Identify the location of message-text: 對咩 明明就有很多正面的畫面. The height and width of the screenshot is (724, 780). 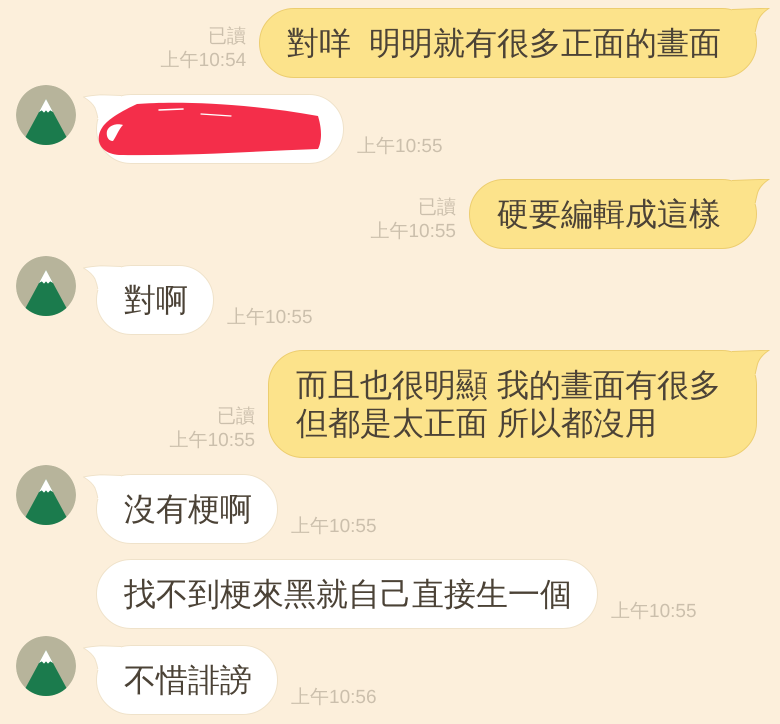
(504, 43).